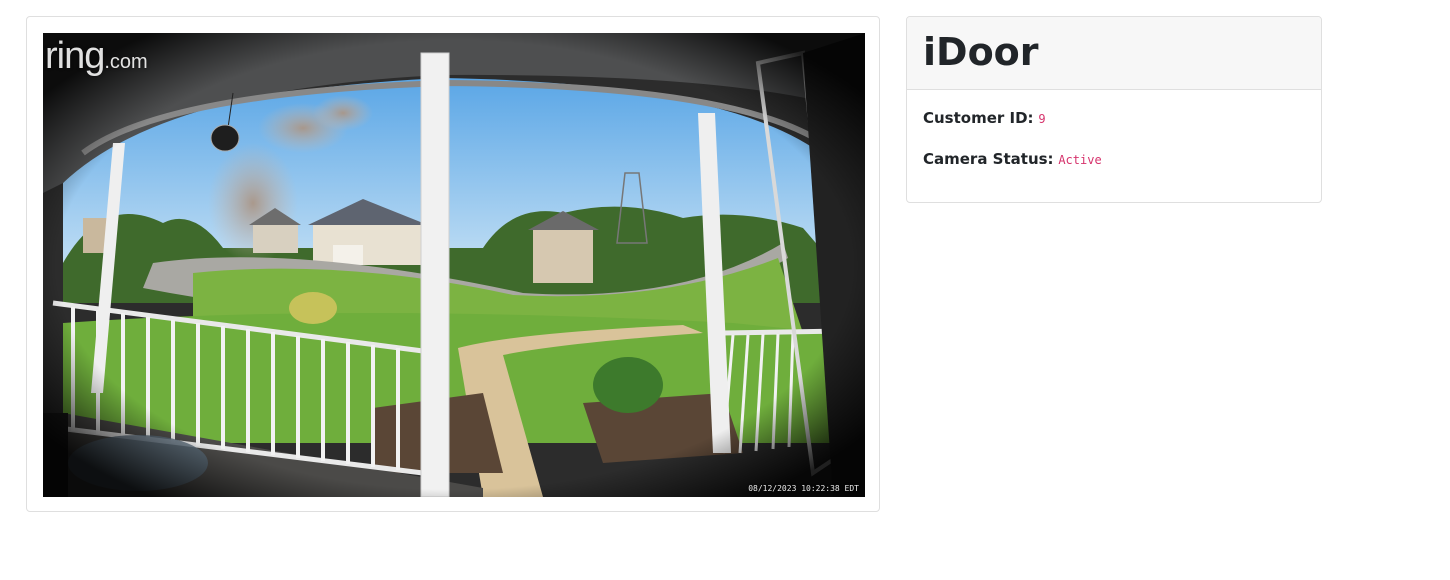  What do you see at coordinates (981, 52) in the screenshot?
I see `page-title: iDoor` at bounding box center [981, 52].